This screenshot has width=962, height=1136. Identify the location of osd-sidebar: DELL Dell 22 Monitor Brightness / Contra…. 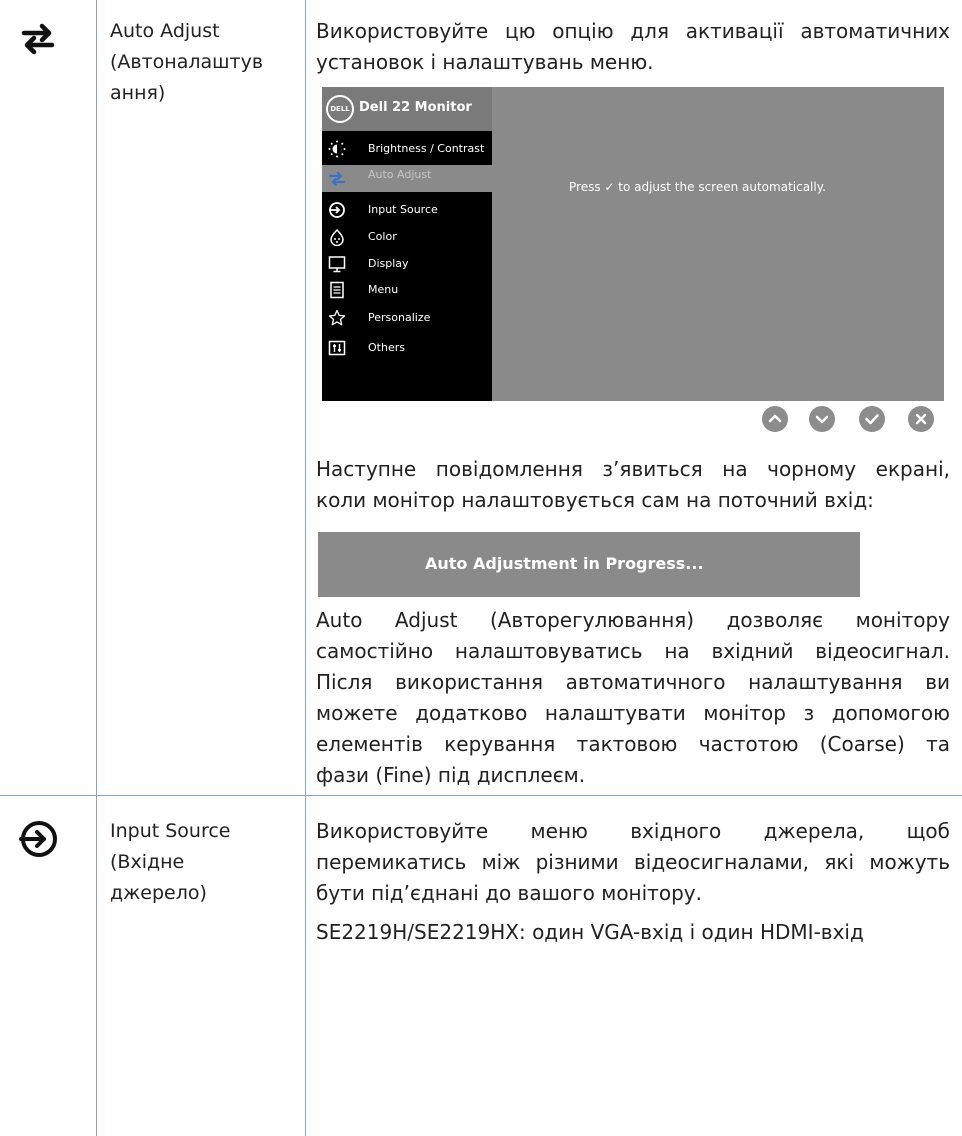
(407, 244).